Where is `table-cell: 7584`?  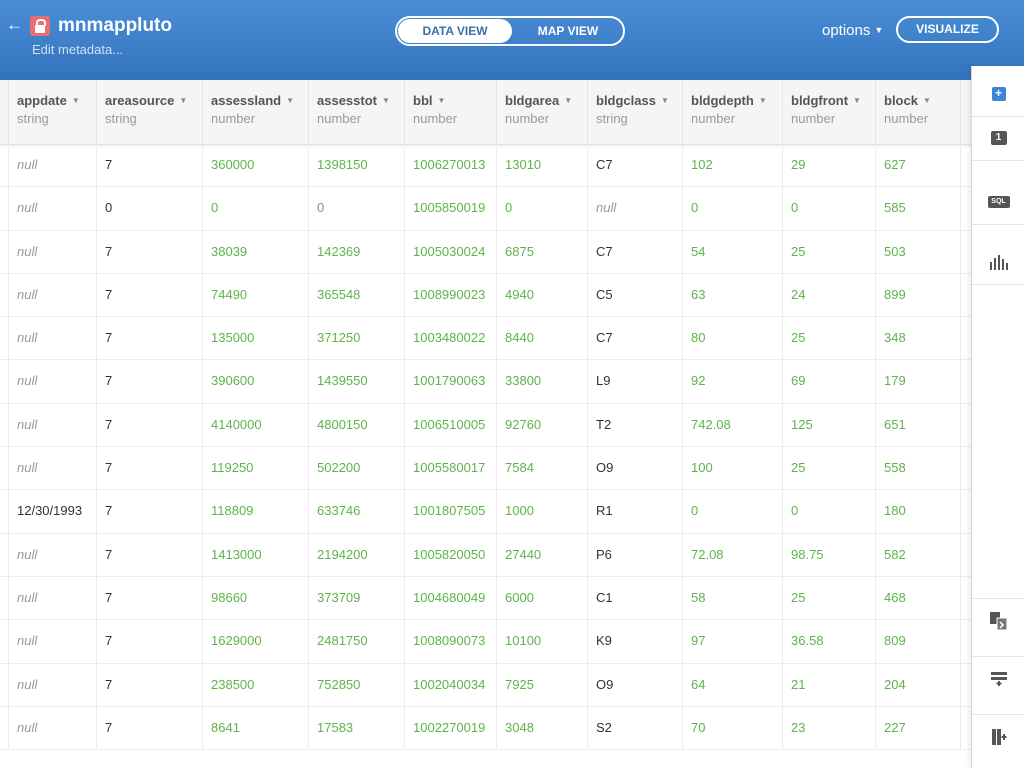 table-cell: 7584 is located at coordinates (541, 468).